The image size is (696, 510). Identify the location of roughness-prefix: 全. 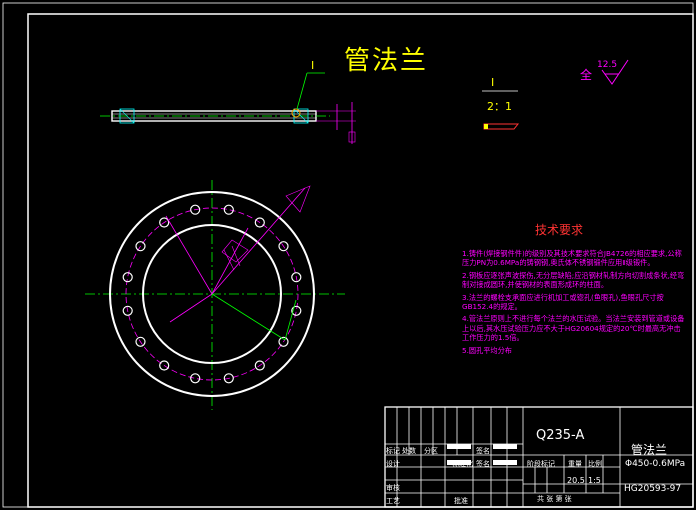
(586, 75).